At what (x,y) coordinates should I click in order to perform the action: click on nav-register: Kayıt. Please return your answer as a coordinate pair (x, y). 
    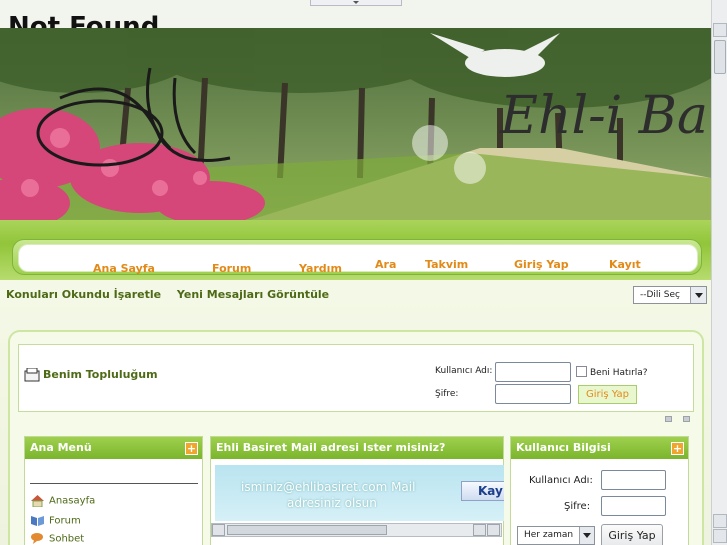
    Looking at the image, I should click on (625, 264).